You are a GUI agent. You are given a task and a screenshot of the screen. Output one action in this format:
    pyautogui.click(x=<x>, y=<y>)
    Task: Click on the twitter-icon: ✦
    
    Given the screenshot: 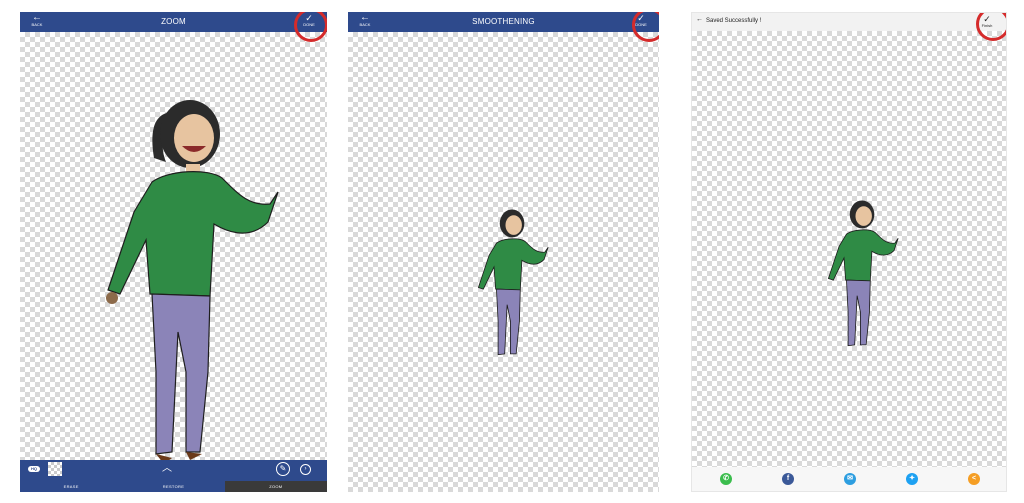 What is the action you would take?
    pyautogui.click(x=912, y=479)
    